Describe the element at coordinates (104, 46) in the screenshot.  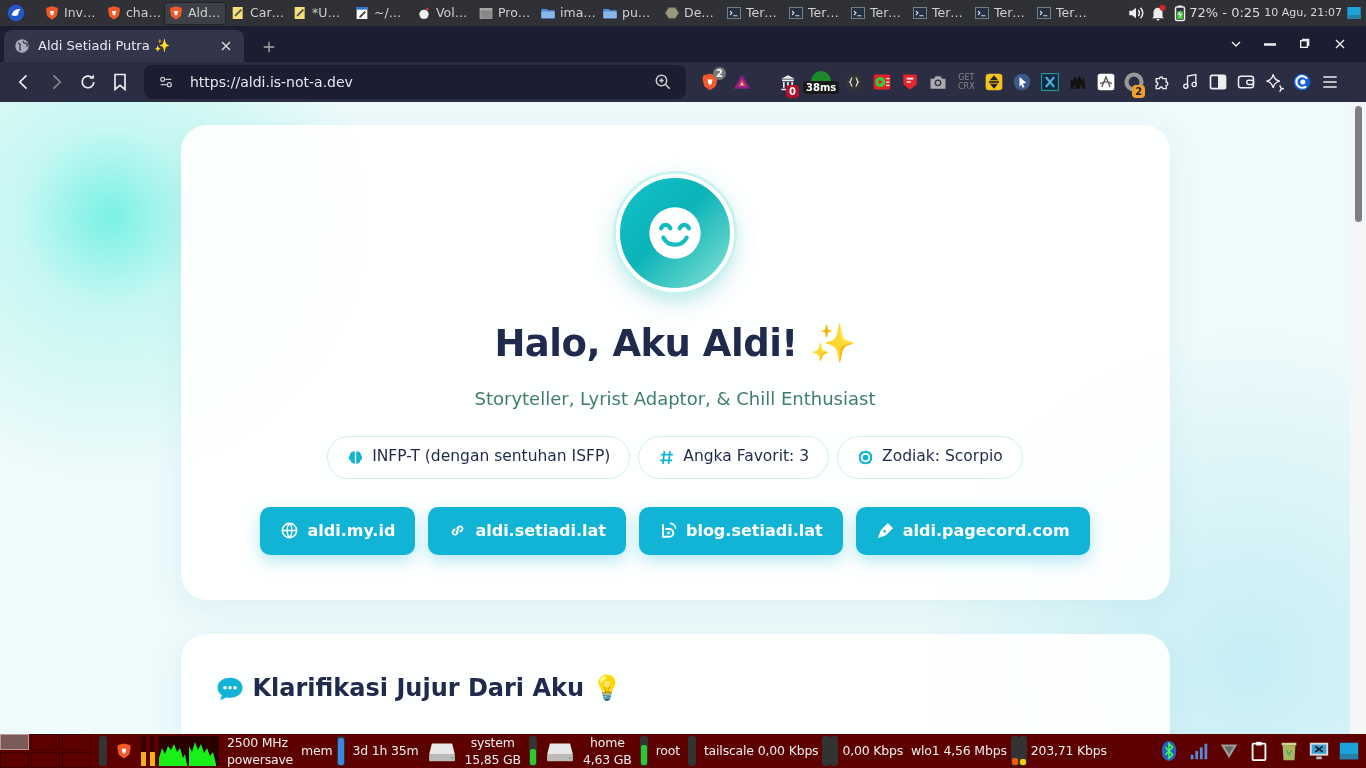
I see `tab-title: Aldi Setiadi Putra ✨` at that location.